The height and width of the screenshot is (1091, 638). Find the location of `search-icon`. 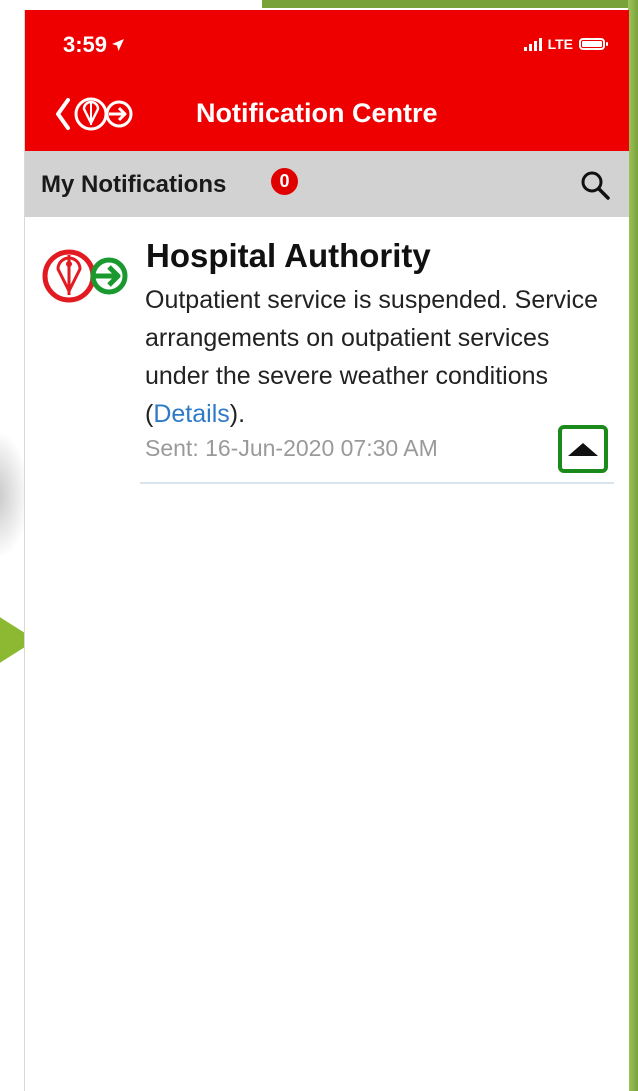

search-icon is located at coordinates (595, 185).